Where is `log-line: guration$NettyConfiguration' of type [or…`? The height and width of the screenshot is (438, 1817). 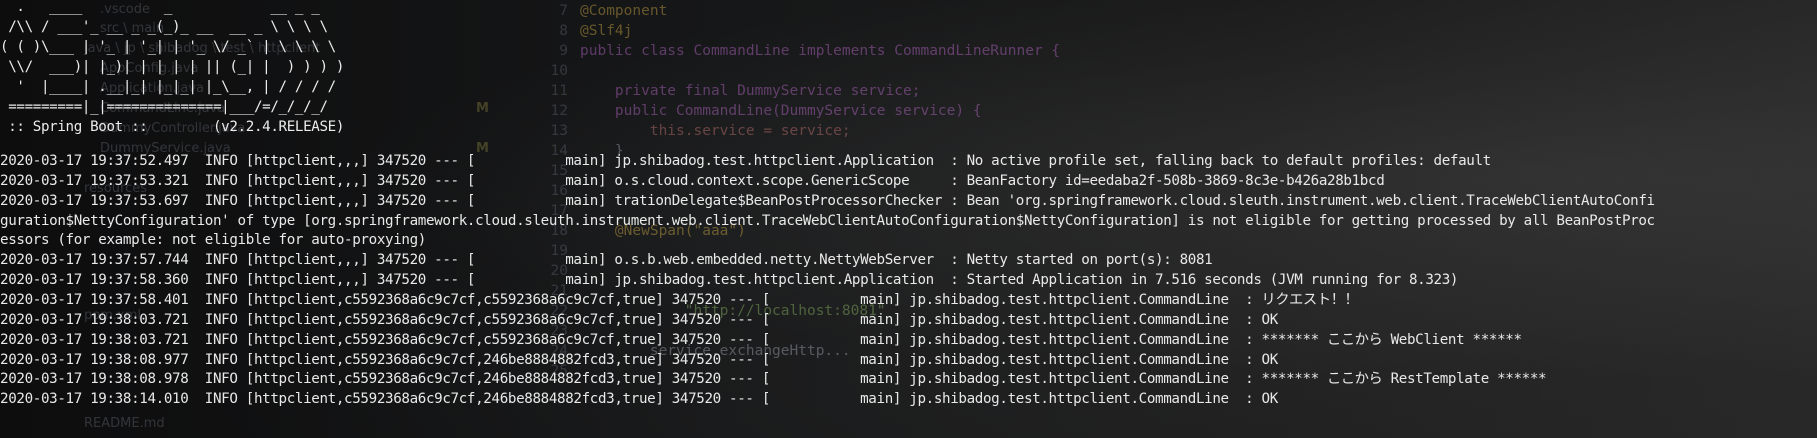 log-line: guration$NettyConfiguration' of type [or… is located at coordinates (827, 220).